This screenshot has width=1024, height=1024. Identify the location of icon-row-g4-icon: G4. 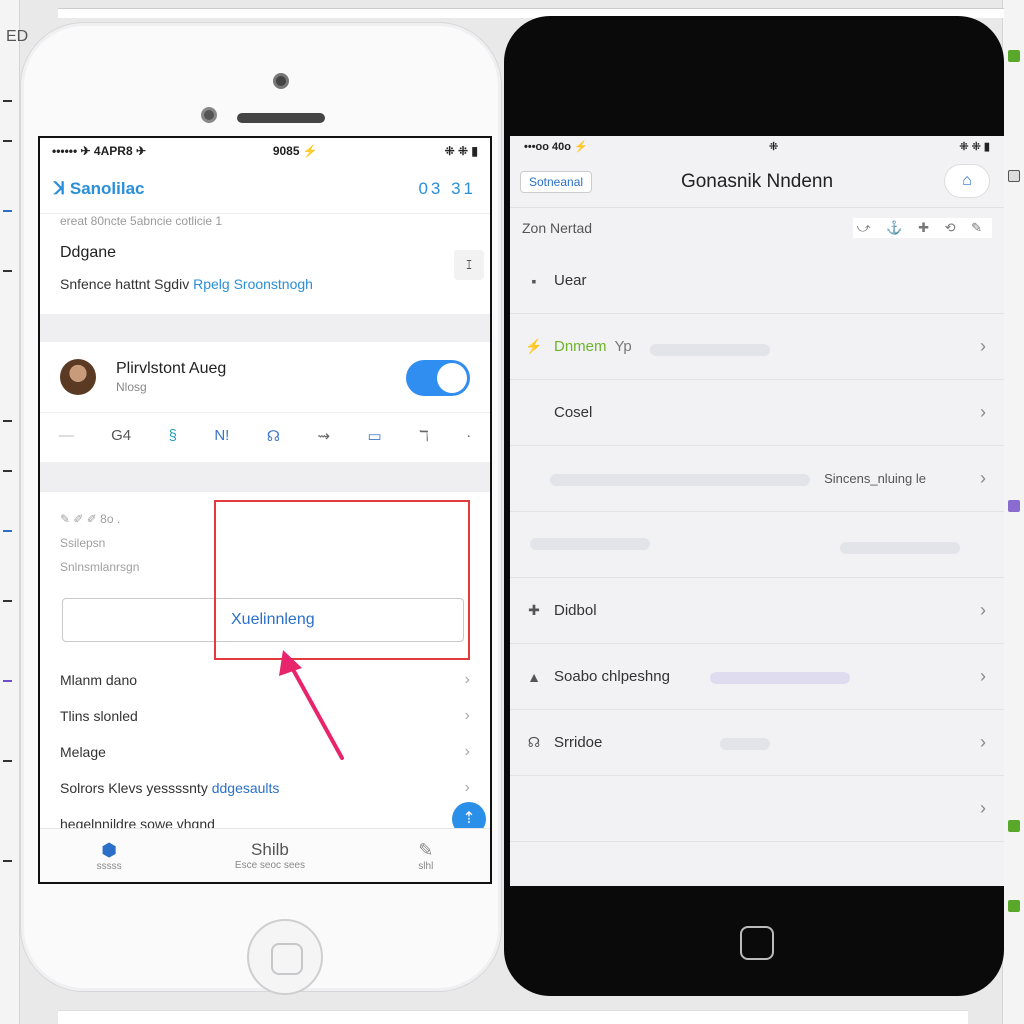
(121, 435).